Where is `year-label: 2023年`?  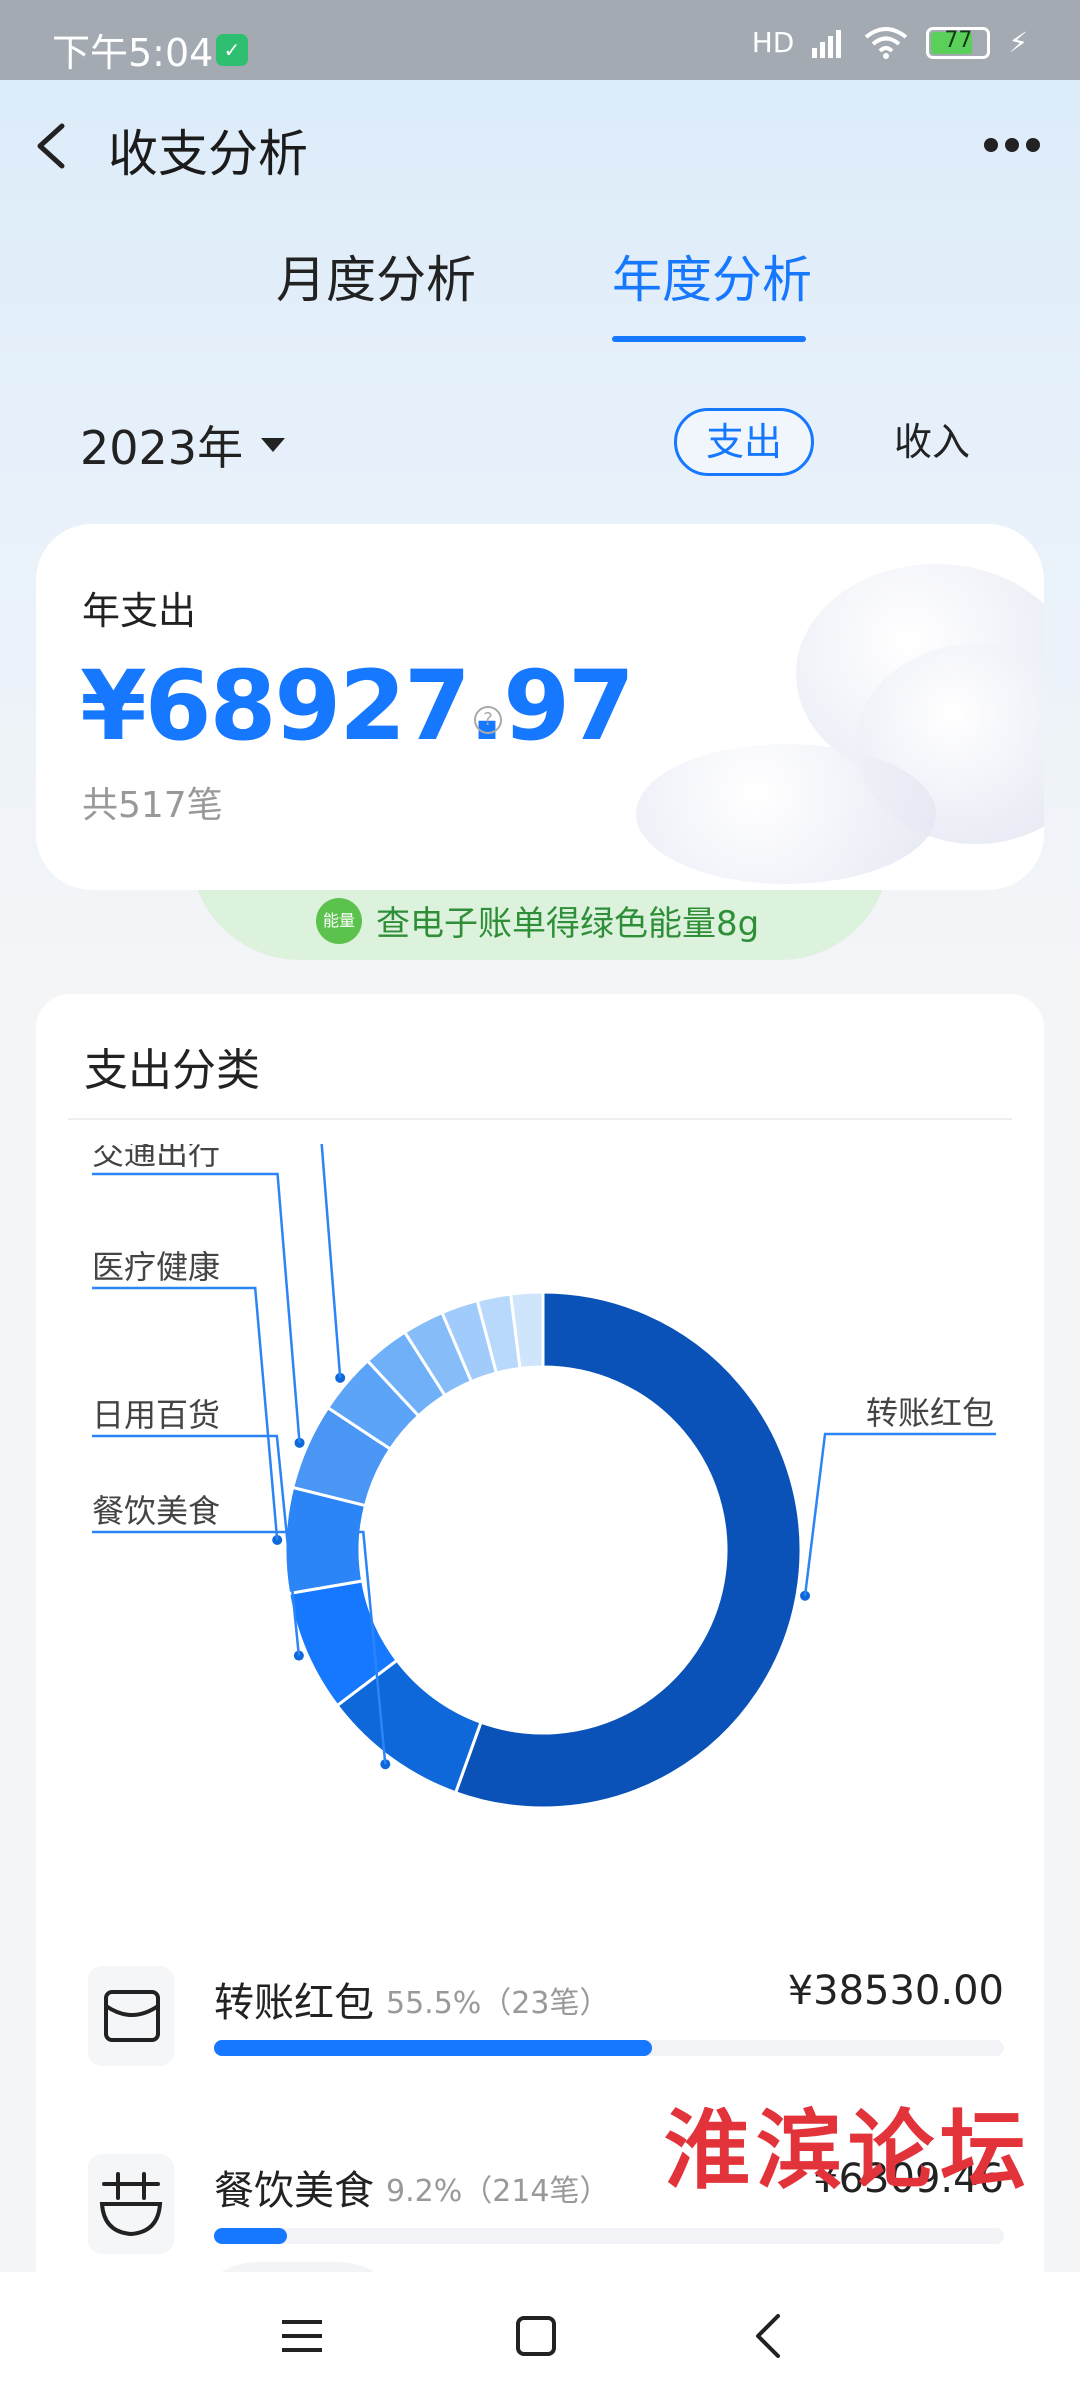
year-label: 2023年 is located at coordinates (162, 448).